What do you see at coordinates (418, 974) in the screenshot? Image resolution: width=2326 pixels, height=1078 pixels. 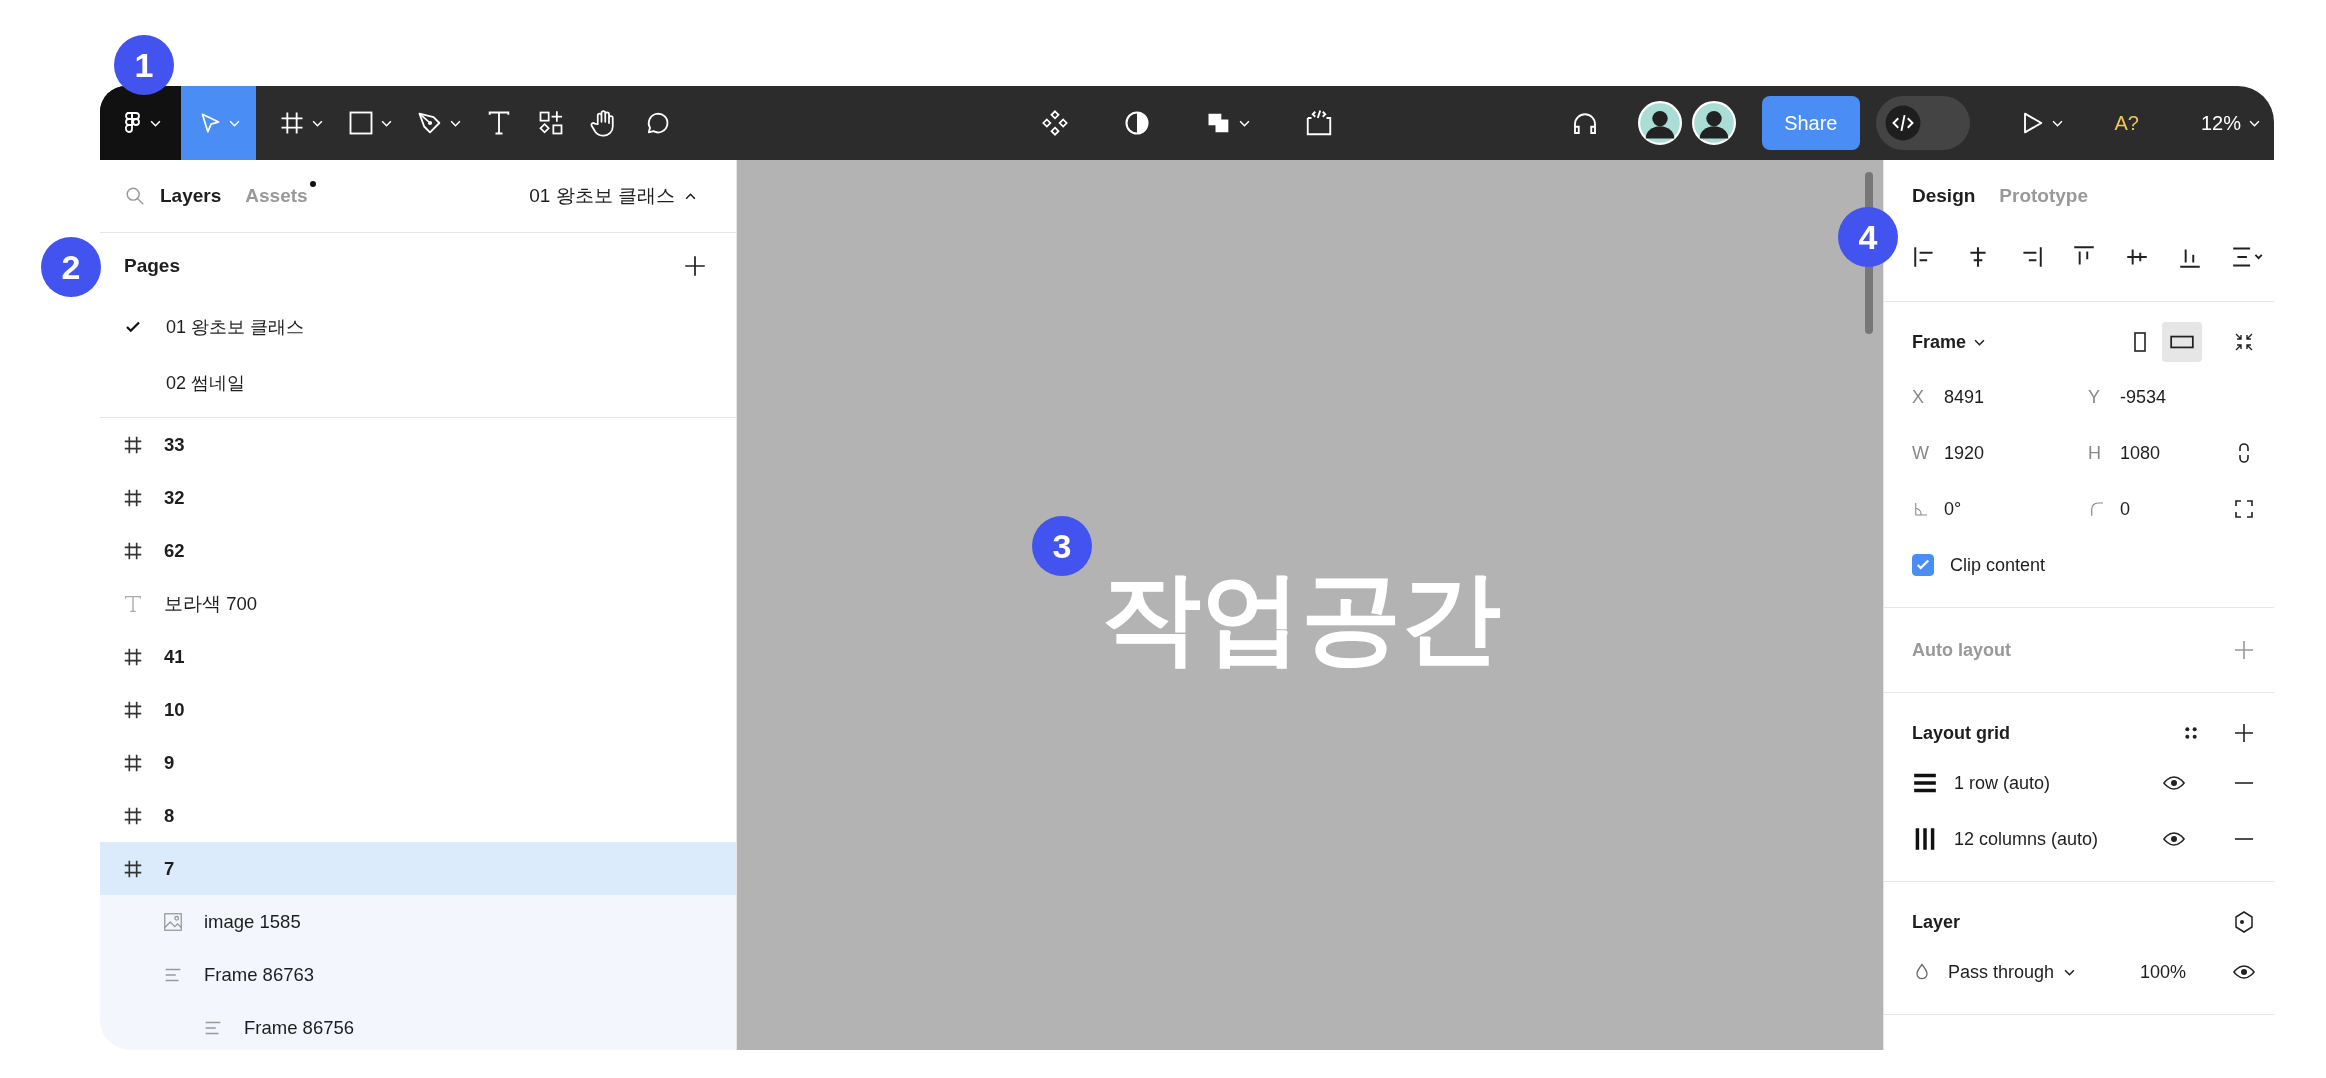 I see `layer-row: Frame 86763` at bounding box center [418, 974].